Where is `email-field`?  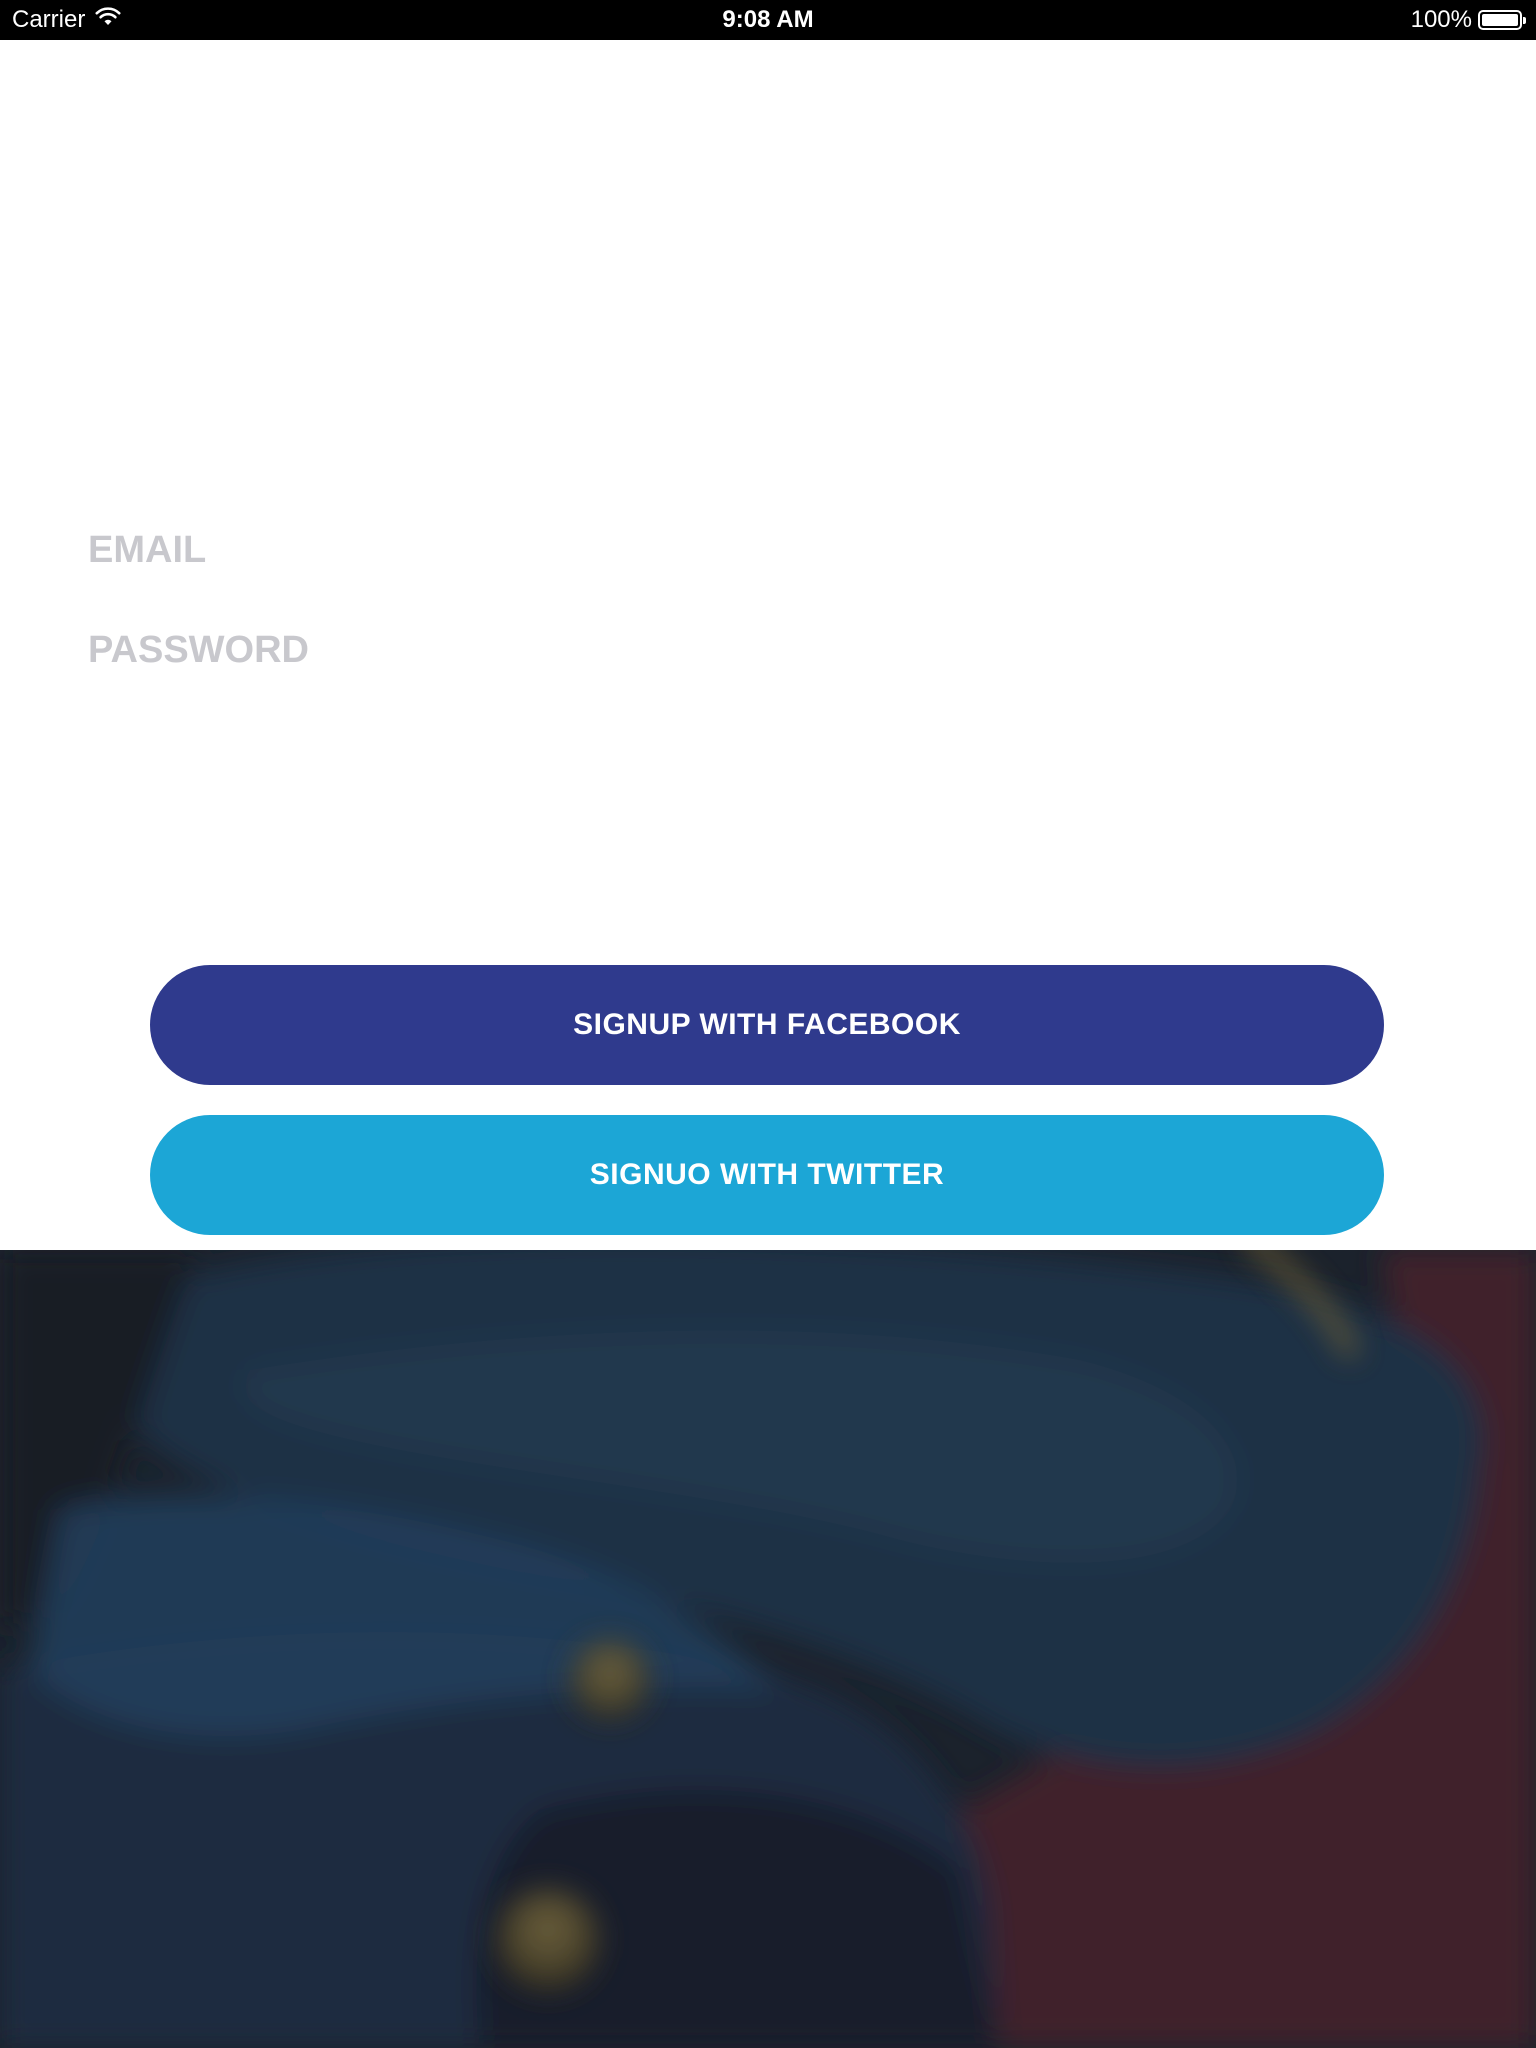 email-field is located at coordinates (768, 550).